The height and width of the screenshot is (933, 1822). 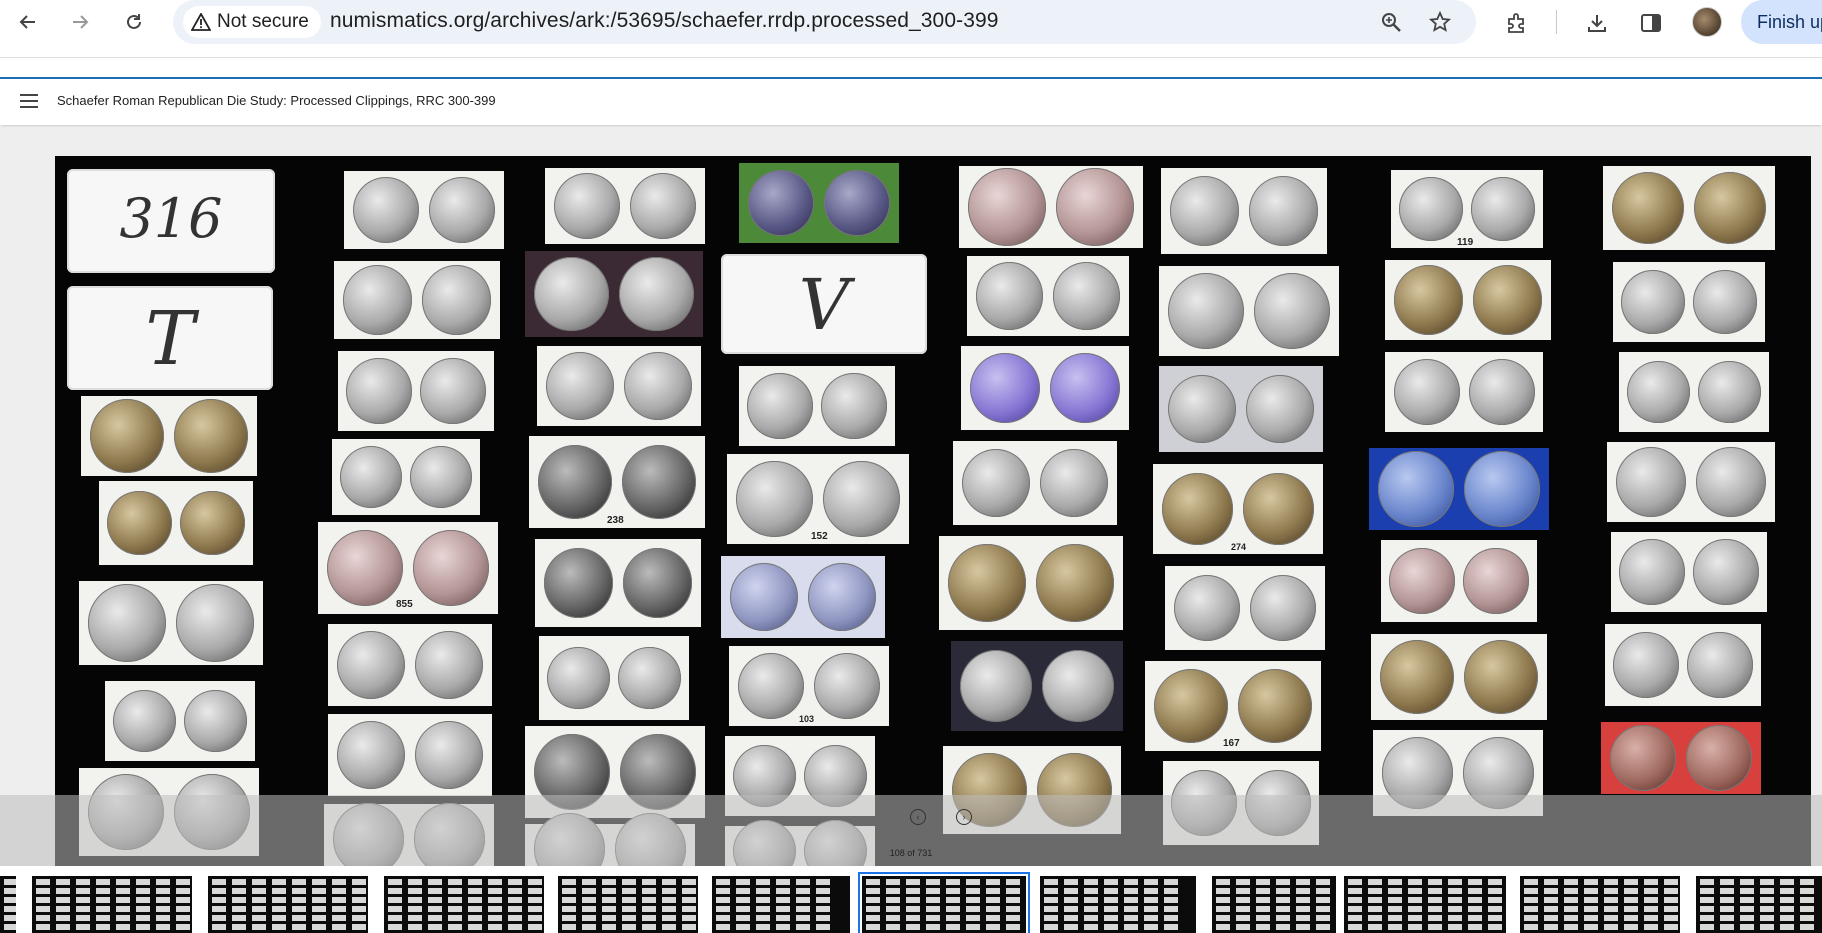 What do you see at coordinates (1651, 23) in the screenshot?
I see `side-panel-icon` at bounding box center [1651, 23].